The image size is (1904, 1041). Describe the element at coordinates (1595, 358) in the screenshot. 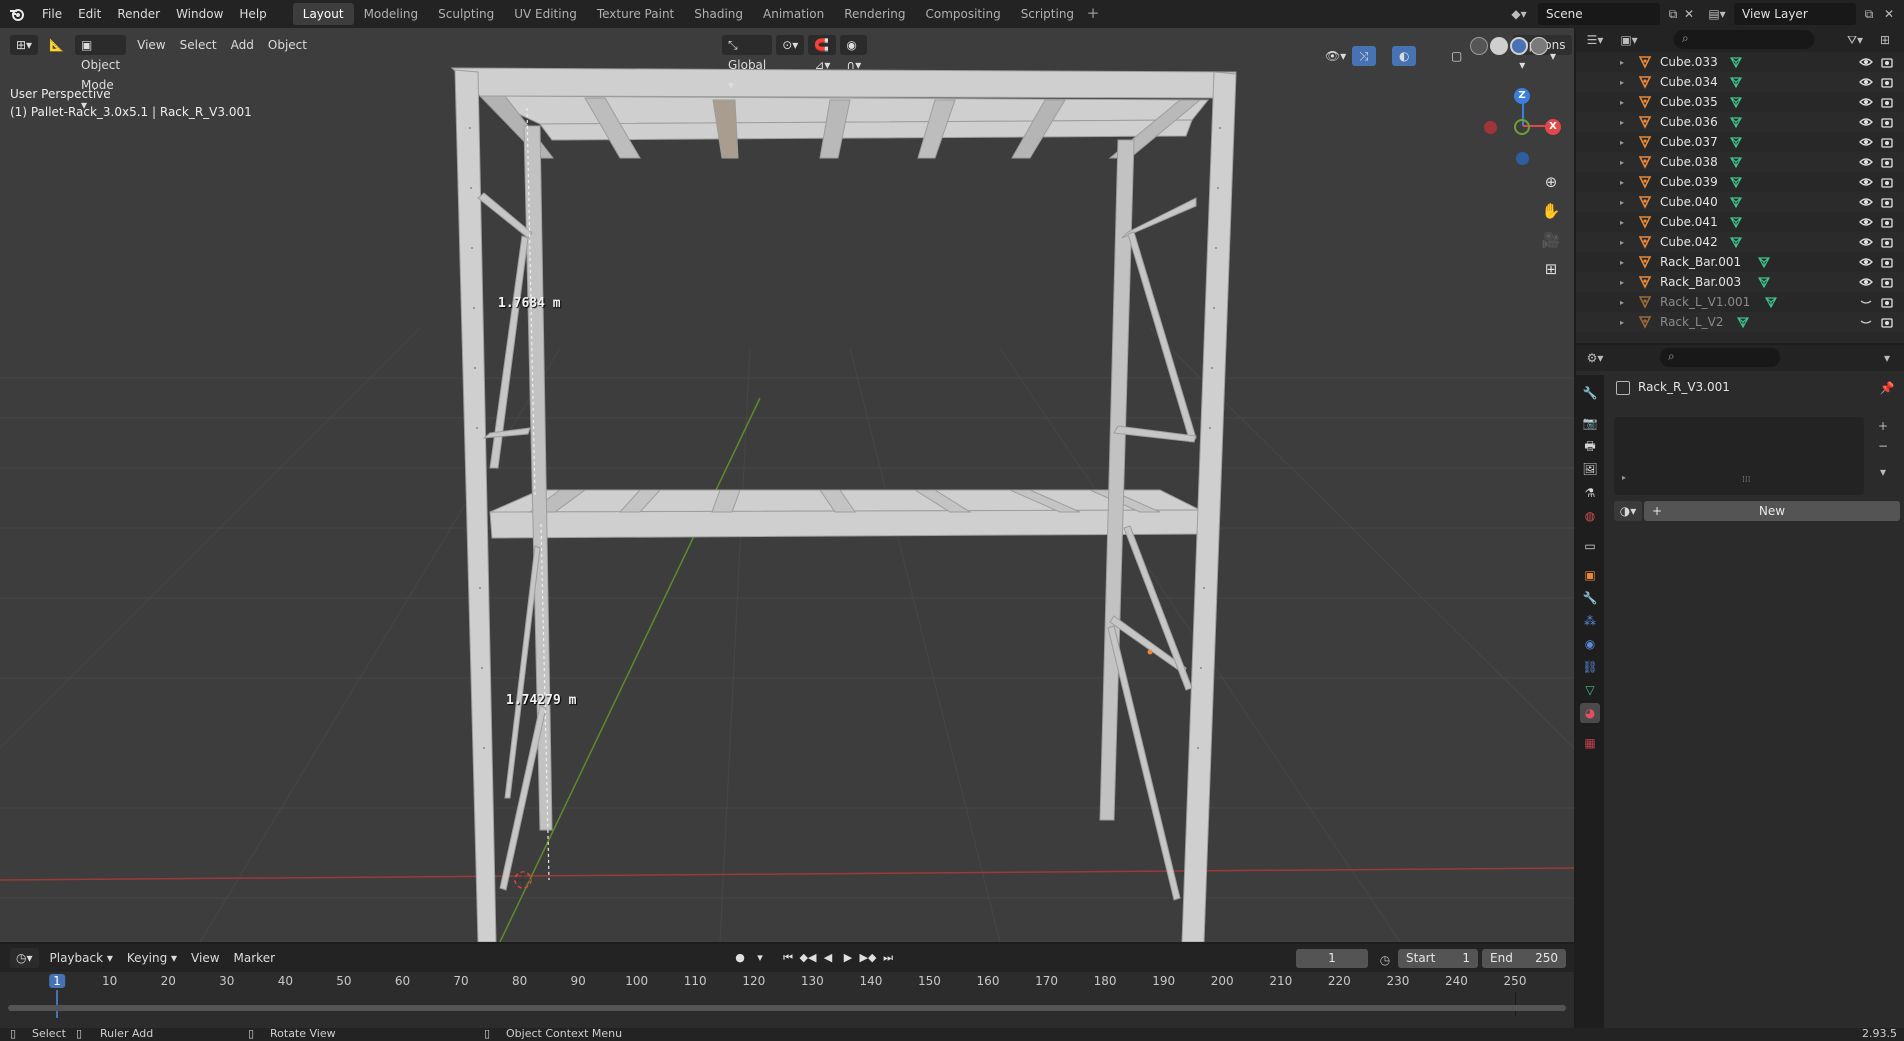

I see `properties-editor-type-icon: ⚙▾` at that location.